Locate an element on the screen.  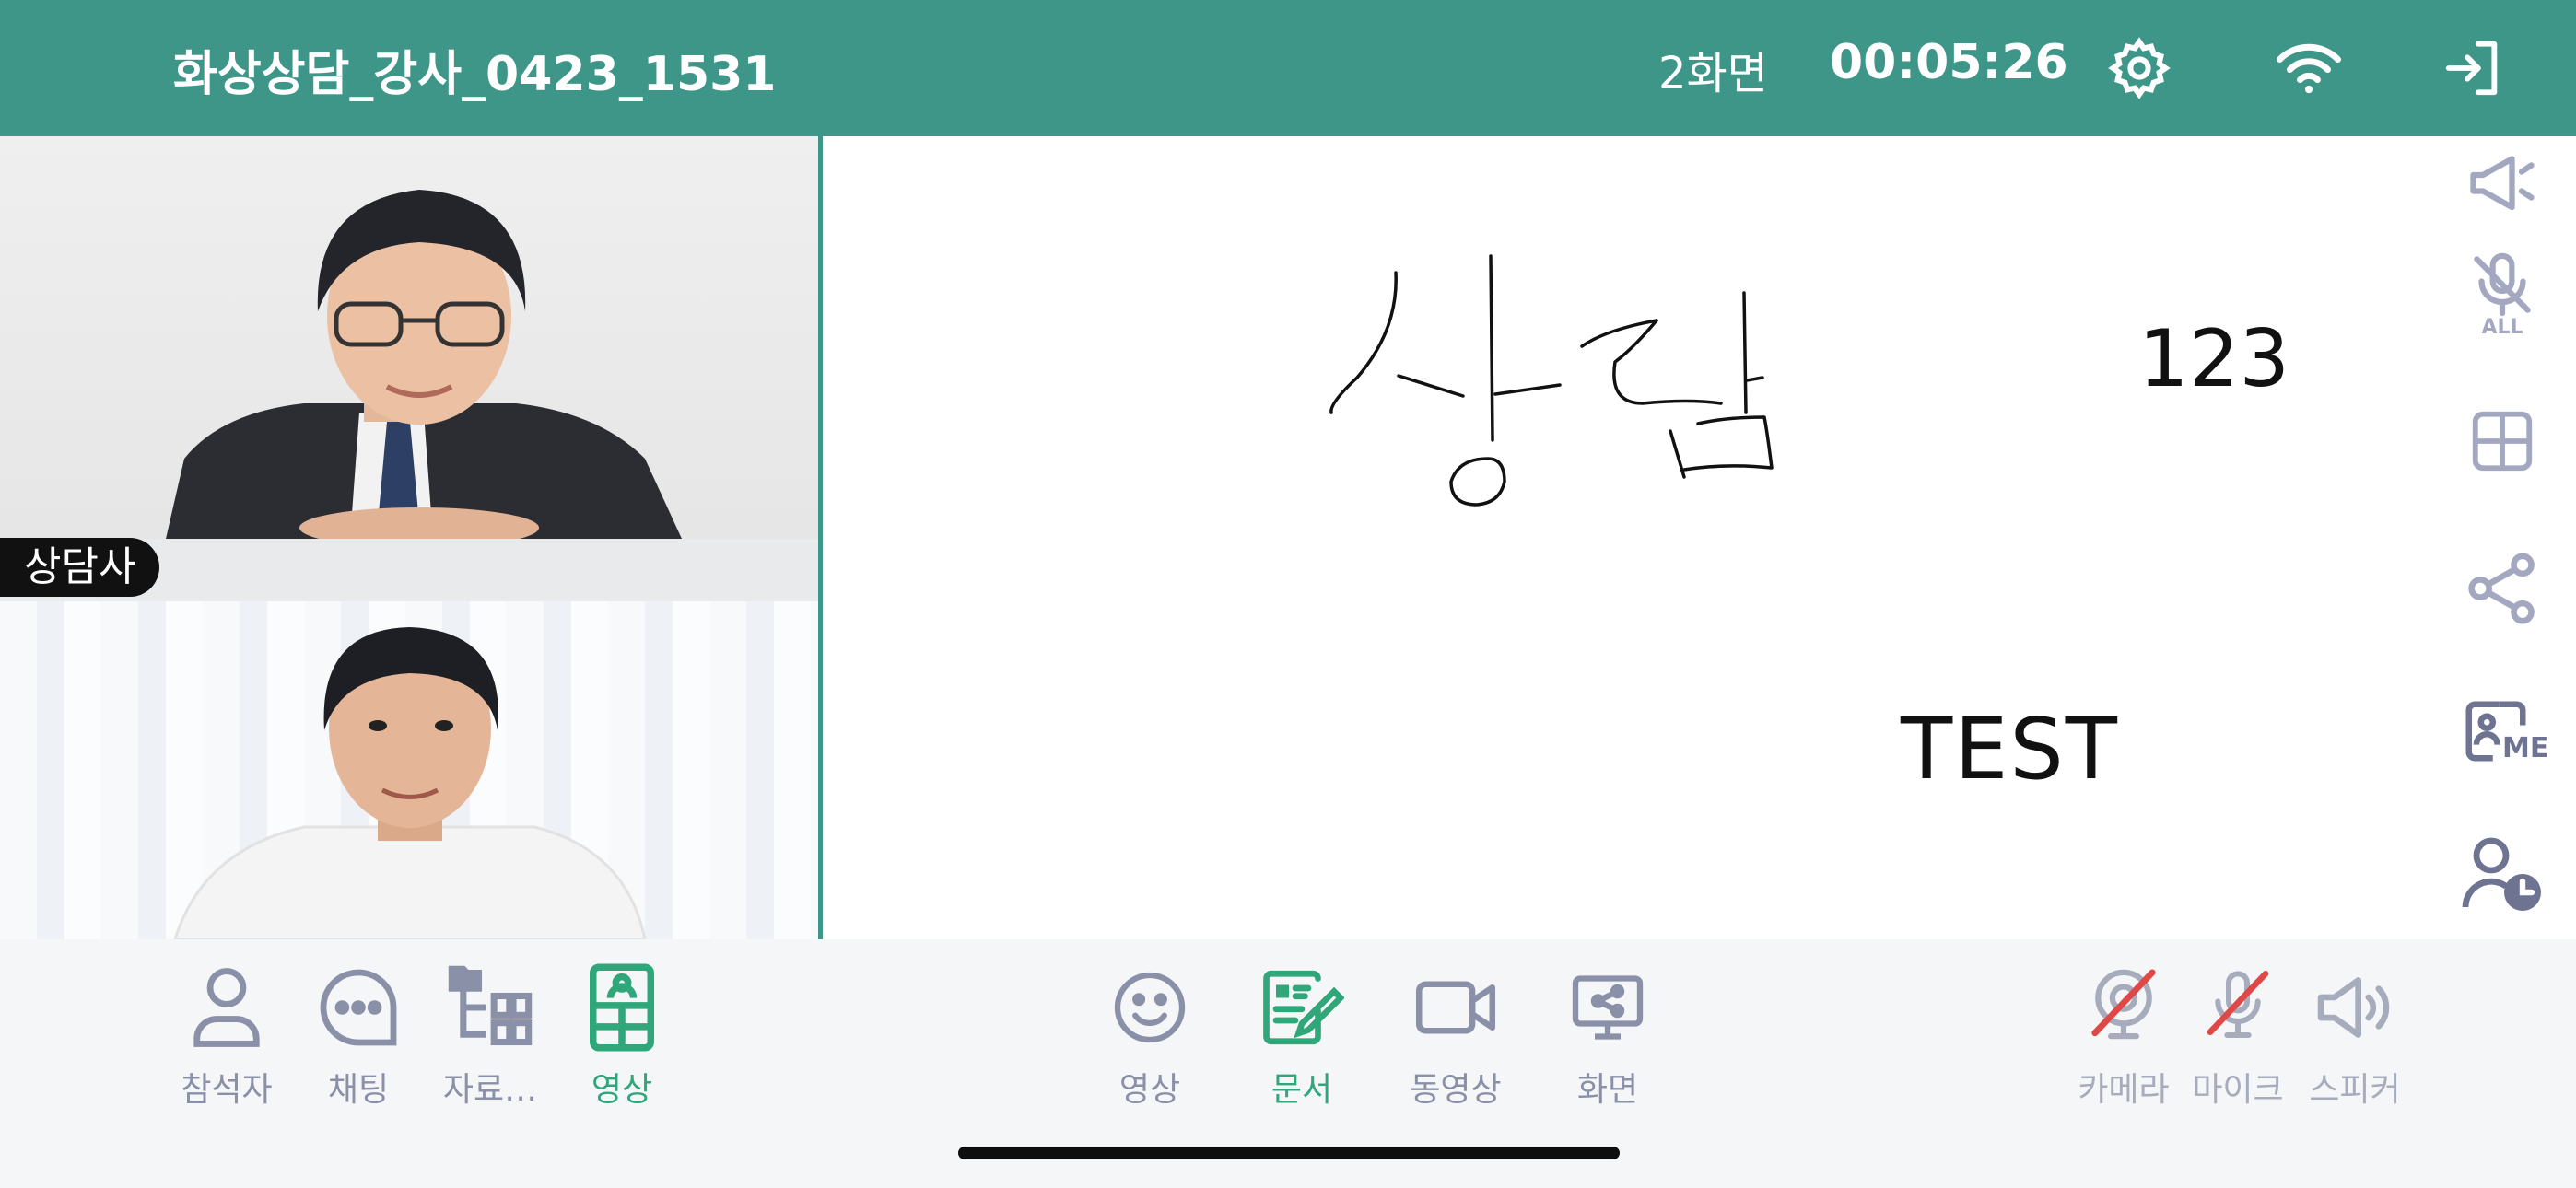
video-layout-label: 영상 is located at coordinates (622, 1090).